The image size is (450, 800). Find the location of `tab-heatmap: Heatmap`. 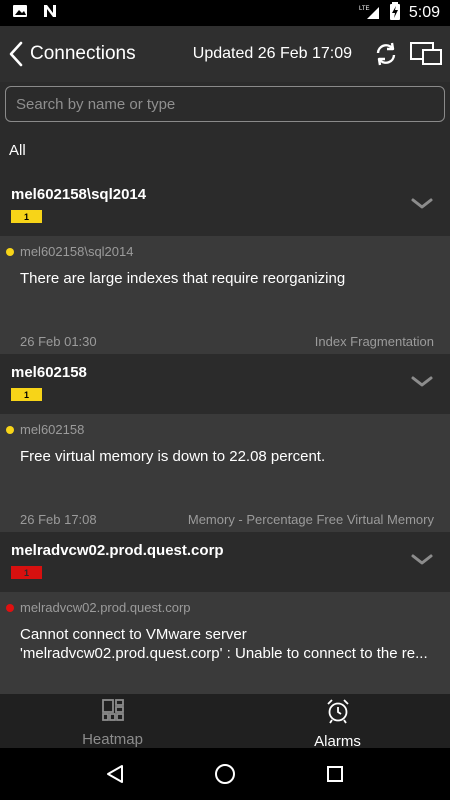

tab-heatmap: Heatmap is located at coordinates (112, 721).